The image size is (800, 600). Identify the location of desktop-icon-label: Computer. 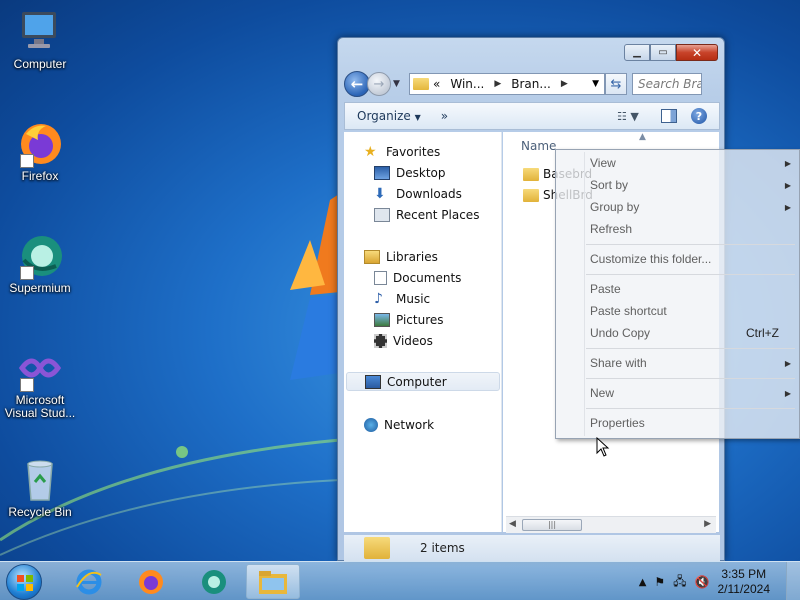
(40, 64).